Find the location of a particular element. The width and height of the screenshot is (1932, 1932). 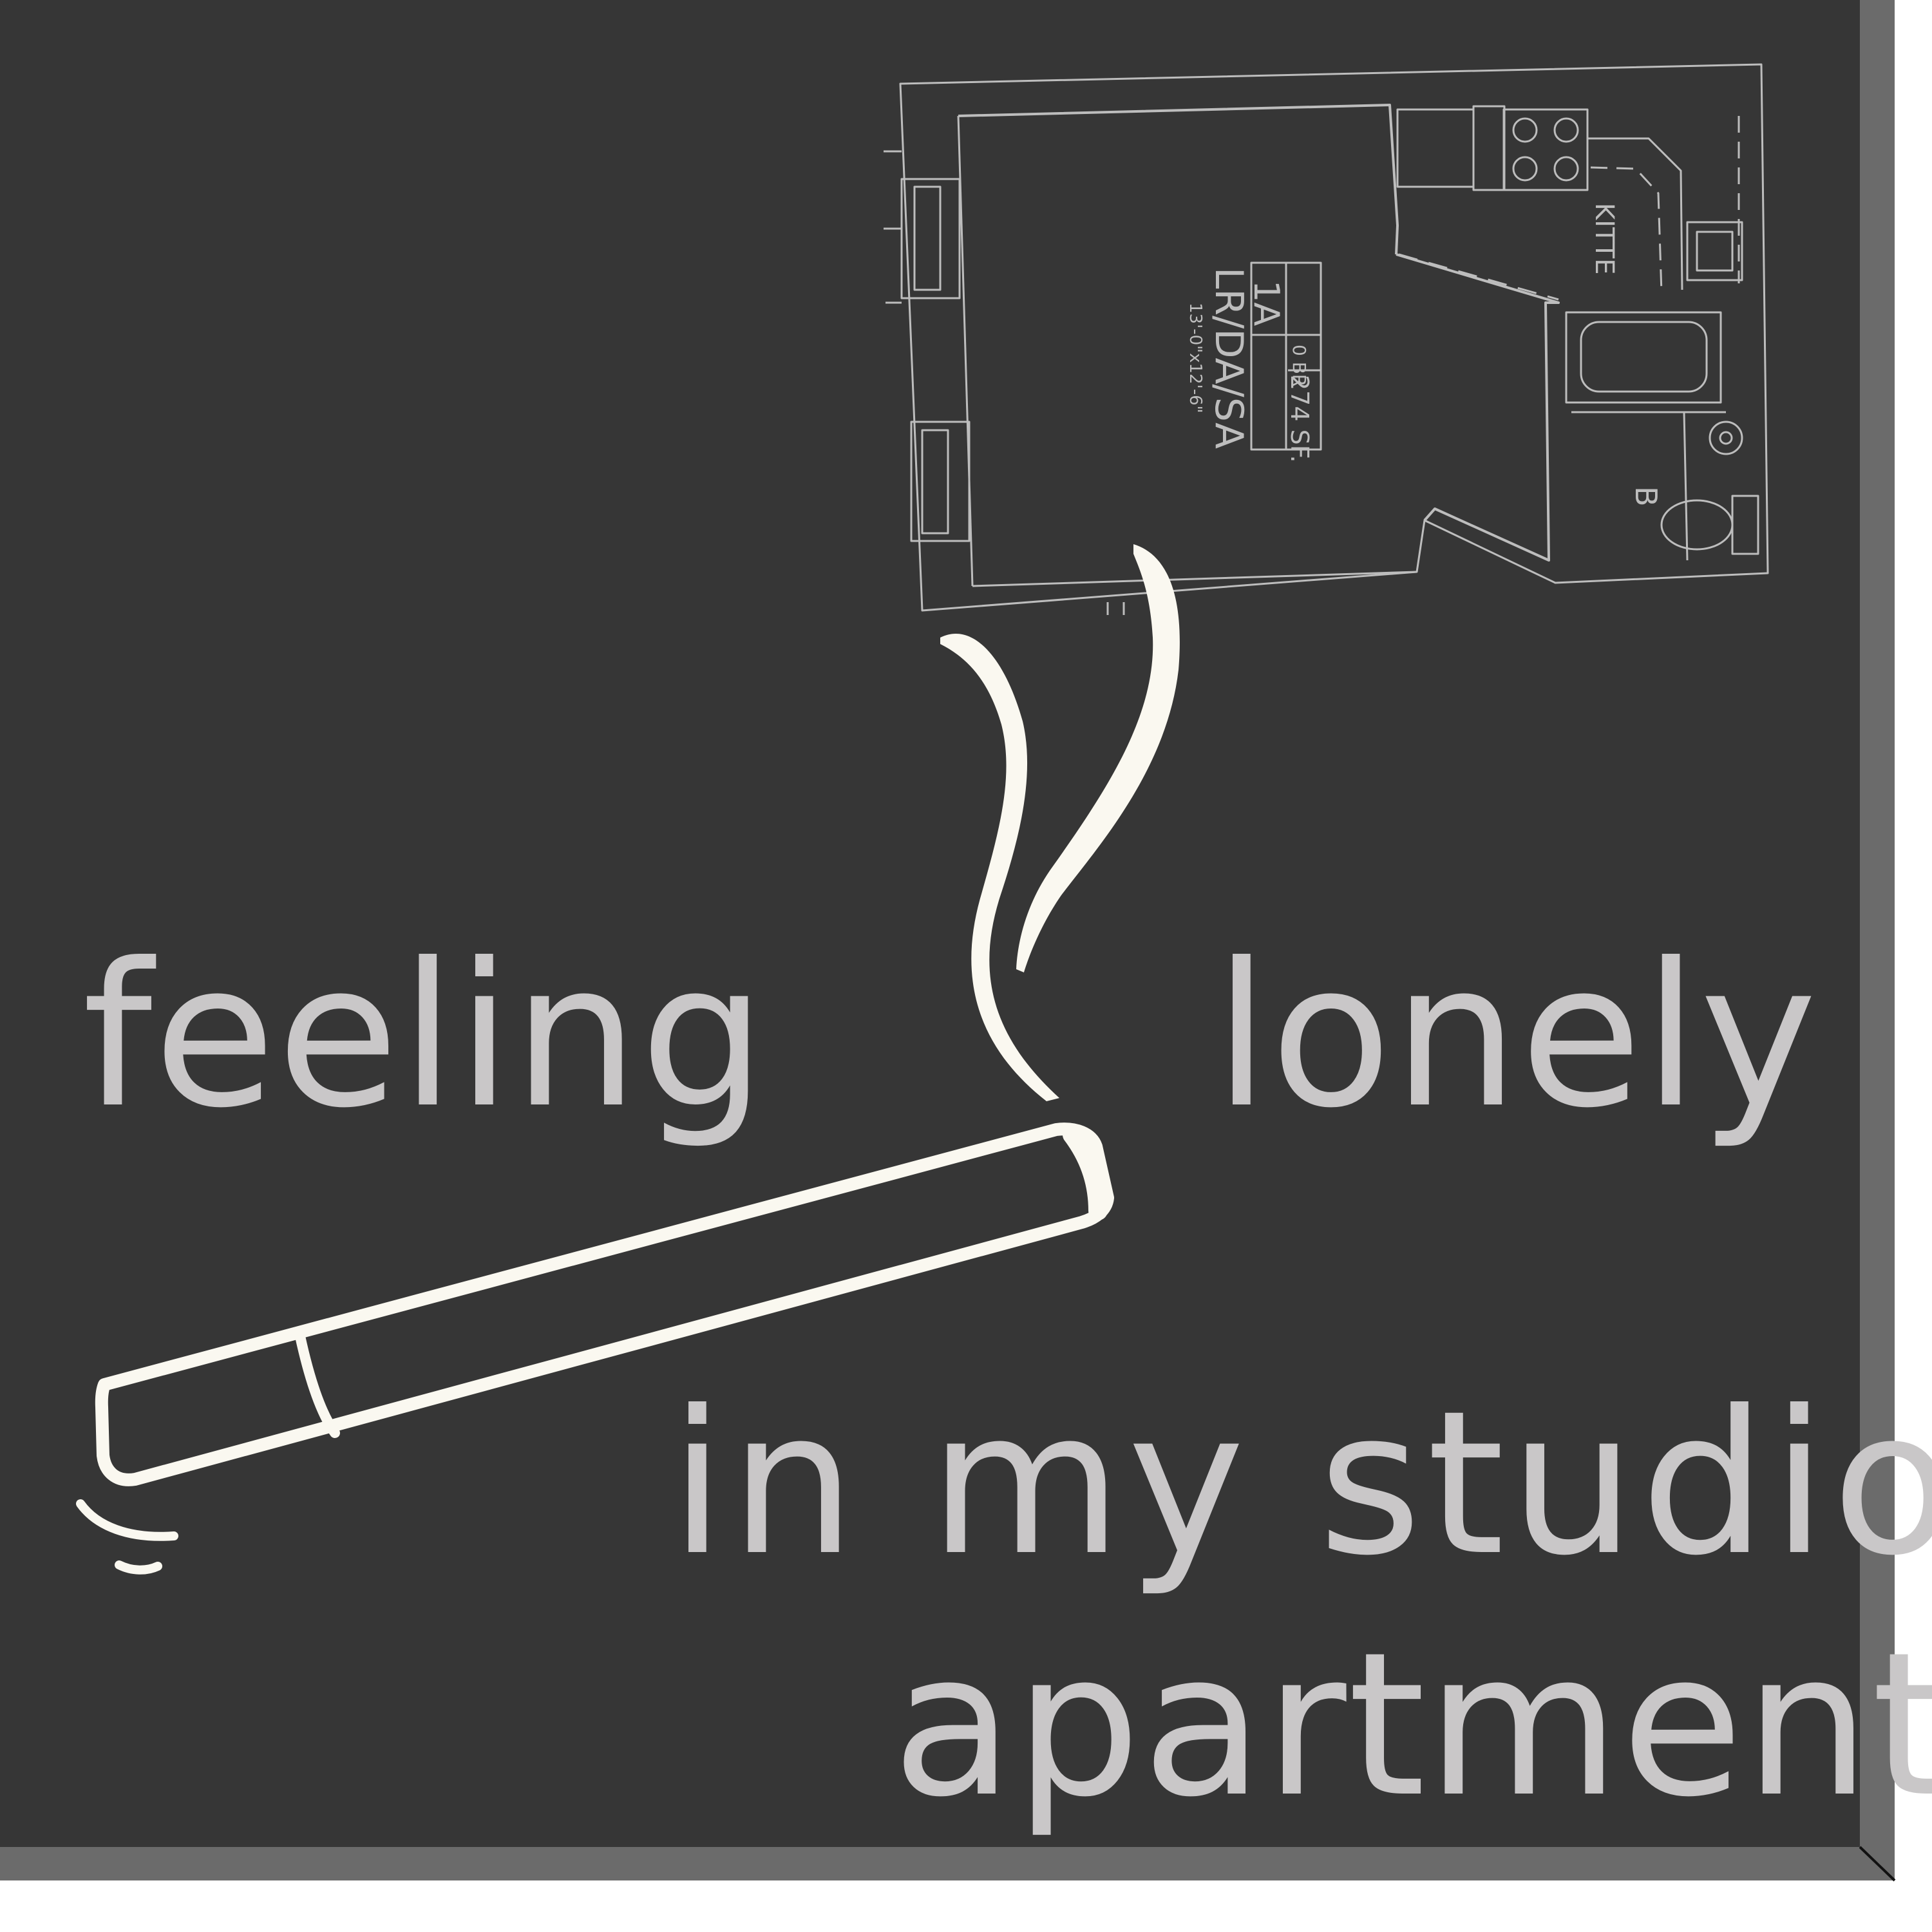

plan-dimensions-label: 13'-0"x12'-6" is located at coordinates (1195, 358).